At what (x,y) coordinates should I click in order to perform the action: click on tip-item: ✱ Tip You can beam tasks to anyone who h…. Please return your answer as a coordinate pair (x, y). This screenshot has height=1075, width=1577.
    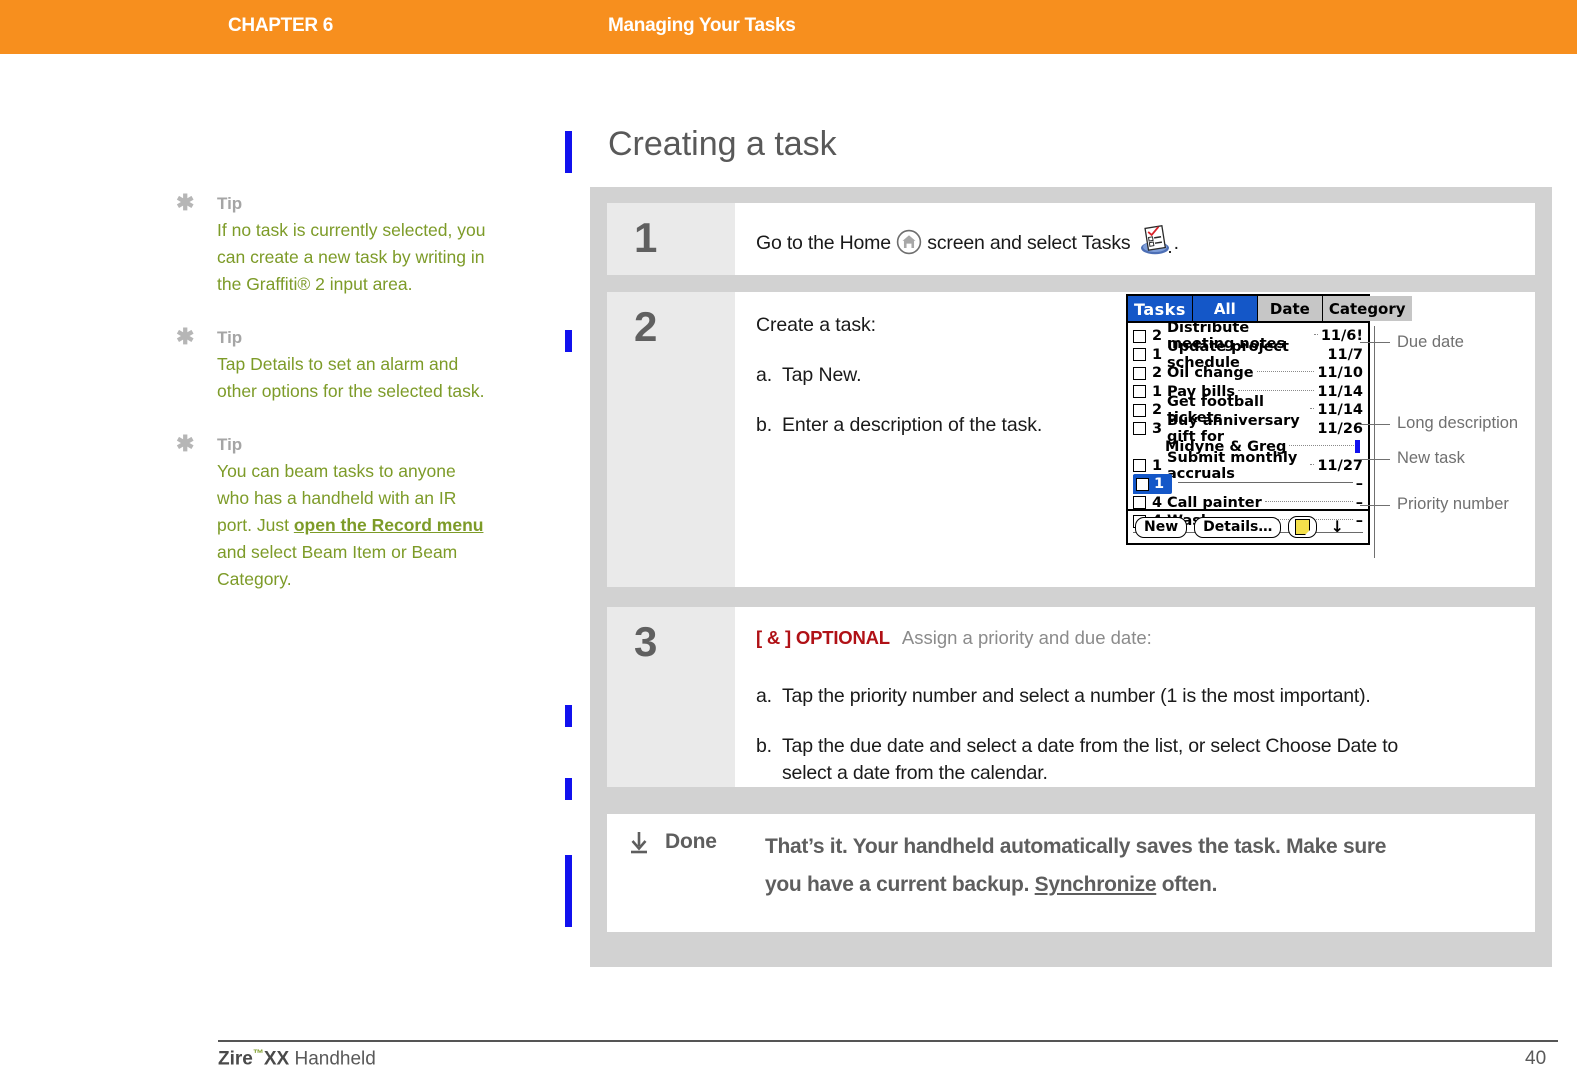
    Looking at the image, I should click on (331, 512).